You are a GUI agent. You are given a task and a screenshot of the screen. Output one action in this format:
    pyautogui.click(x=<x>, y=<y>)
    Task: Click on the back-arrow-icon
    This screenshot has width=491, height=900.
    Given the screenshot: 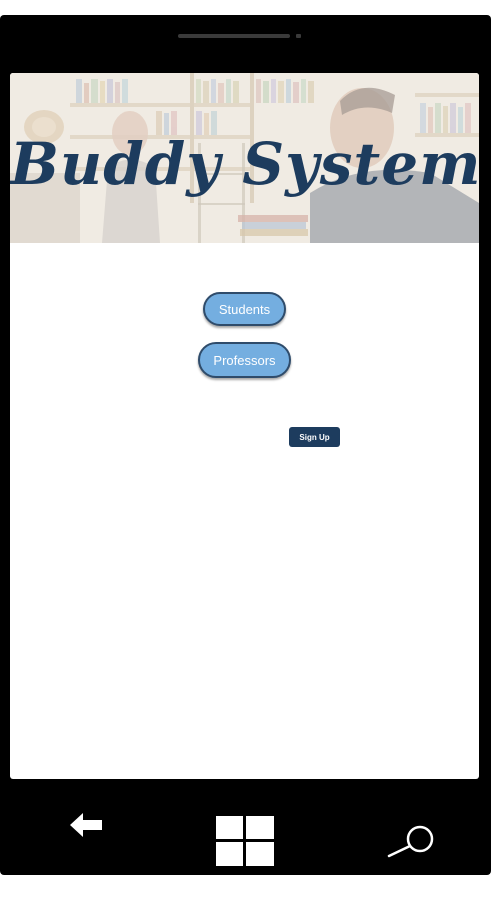 What is the action you would take?
    pyautogui.click(x=87, y=825)
    